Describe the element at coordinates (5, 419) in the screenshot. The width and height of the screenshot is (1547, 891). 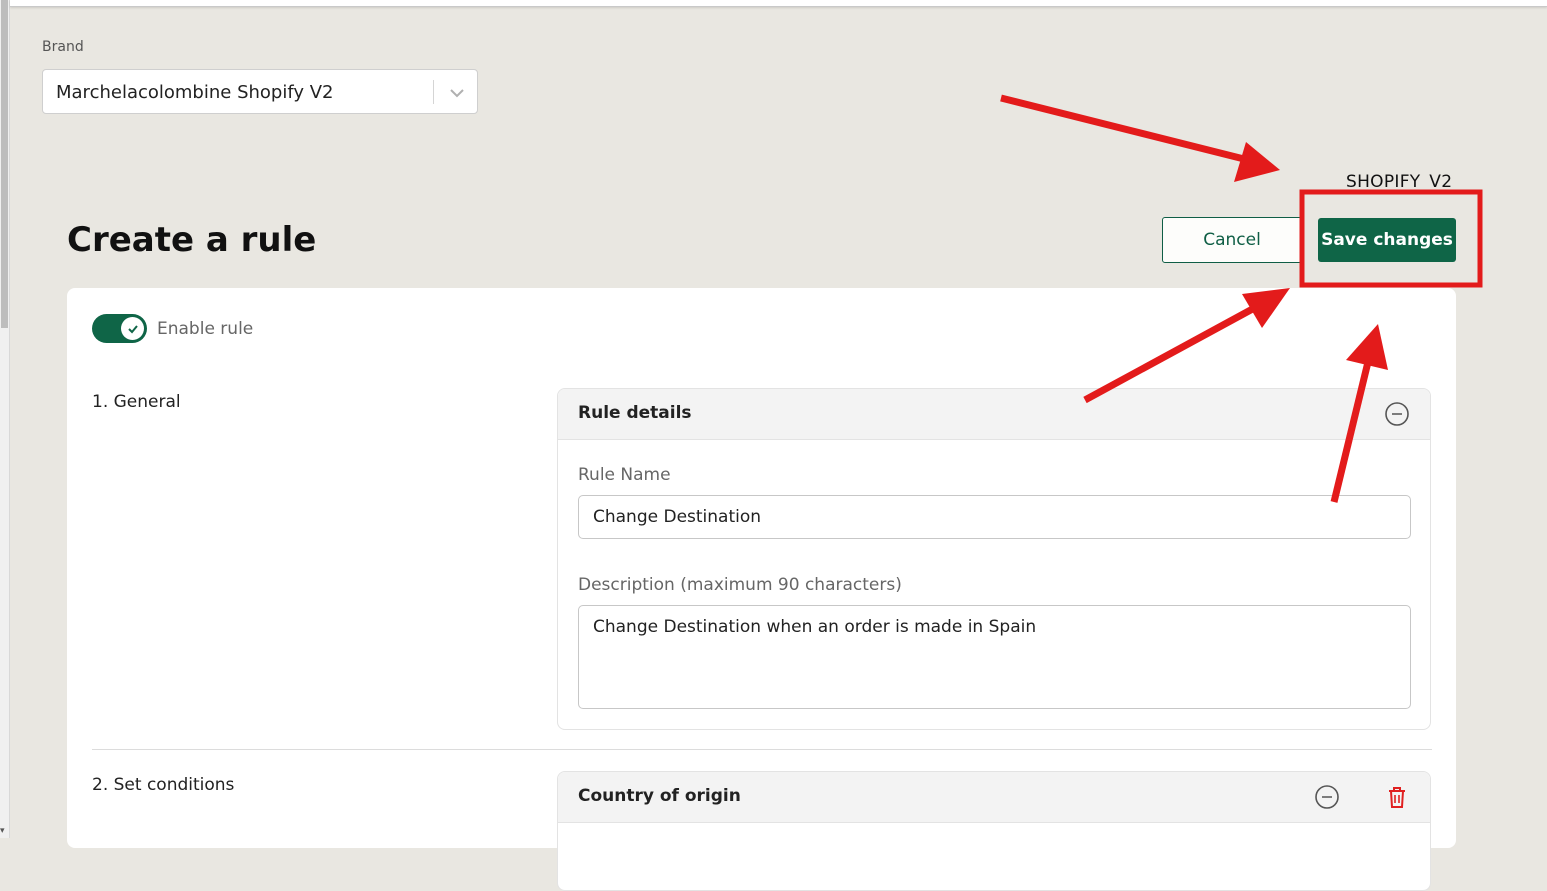
I see `page-scrollbar: ▾` at that location.